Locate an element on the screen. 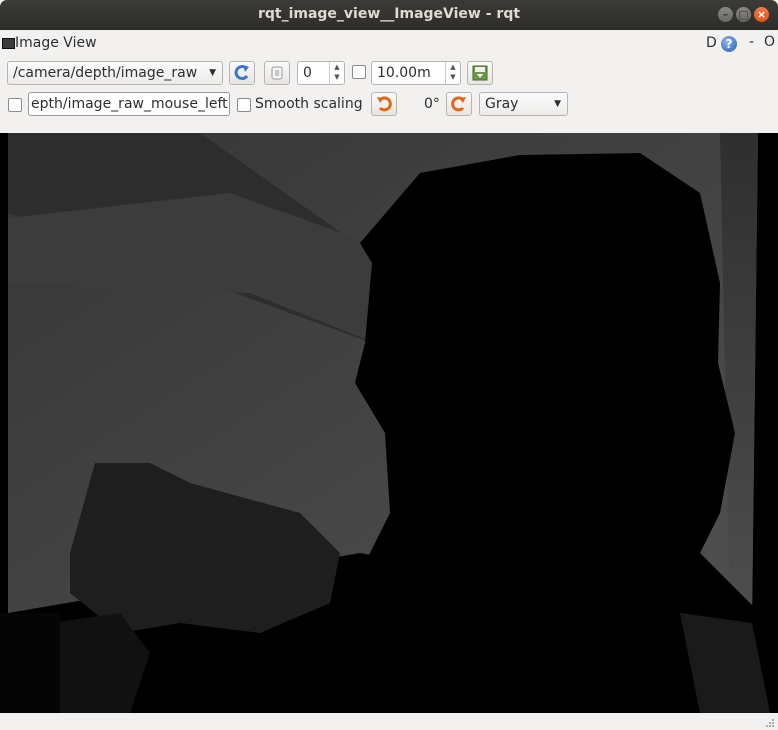 The height and width of the screenshot is (730, 778). pause-icon is located at coordinates (277, 73).